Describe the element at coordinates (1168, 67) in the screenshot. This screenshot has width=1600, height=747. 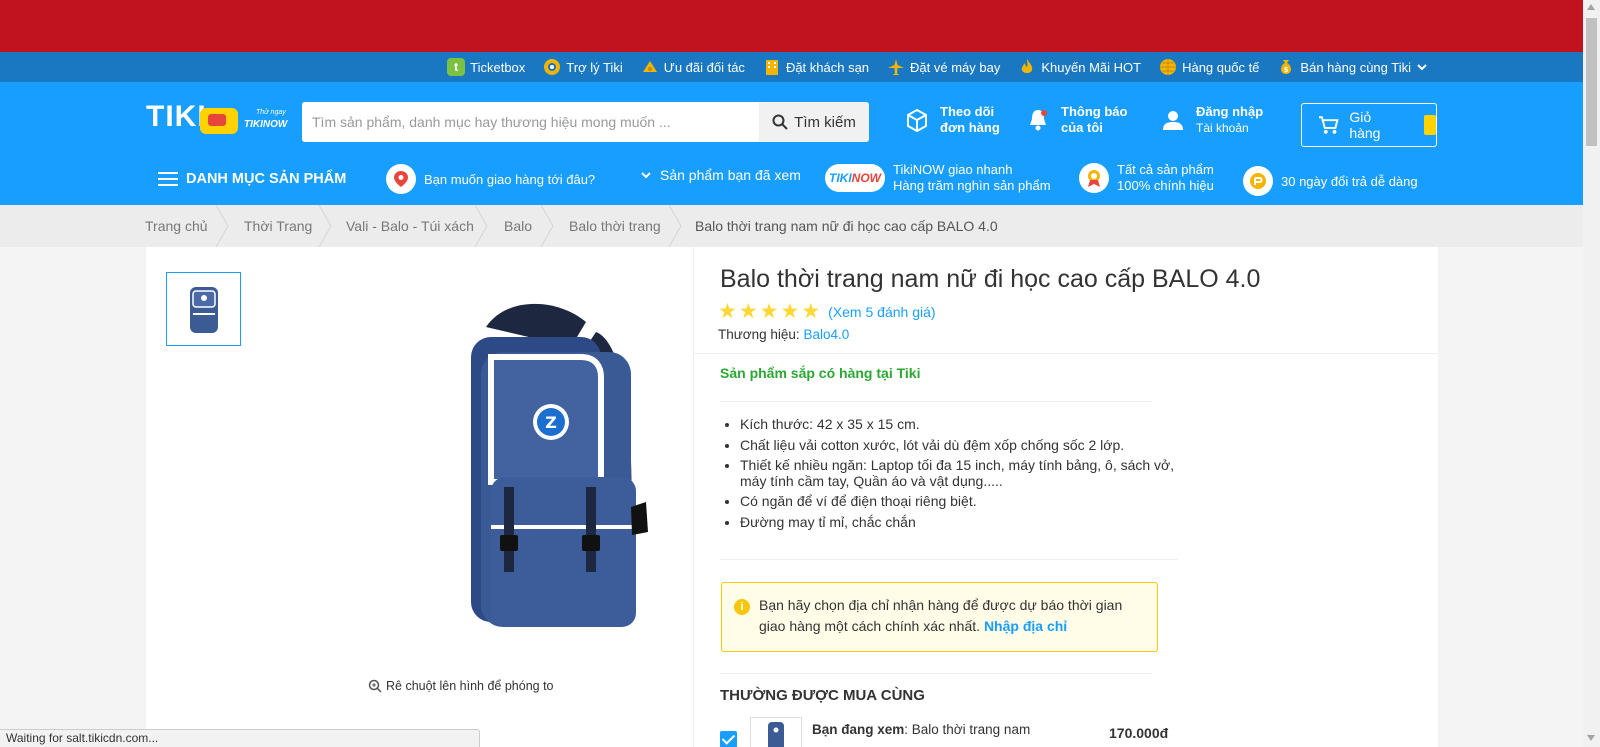
I see `globe-icon` at that location.